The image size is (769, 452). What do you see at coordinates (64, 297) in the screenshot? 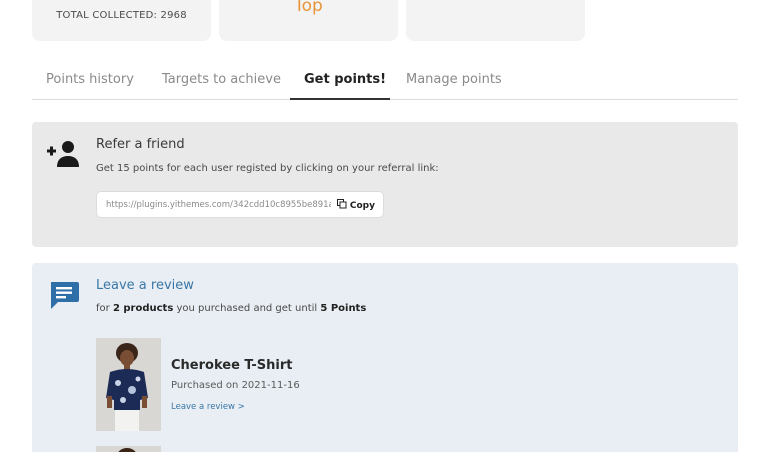
I see `message-icon` at bounding box center [64, 297].